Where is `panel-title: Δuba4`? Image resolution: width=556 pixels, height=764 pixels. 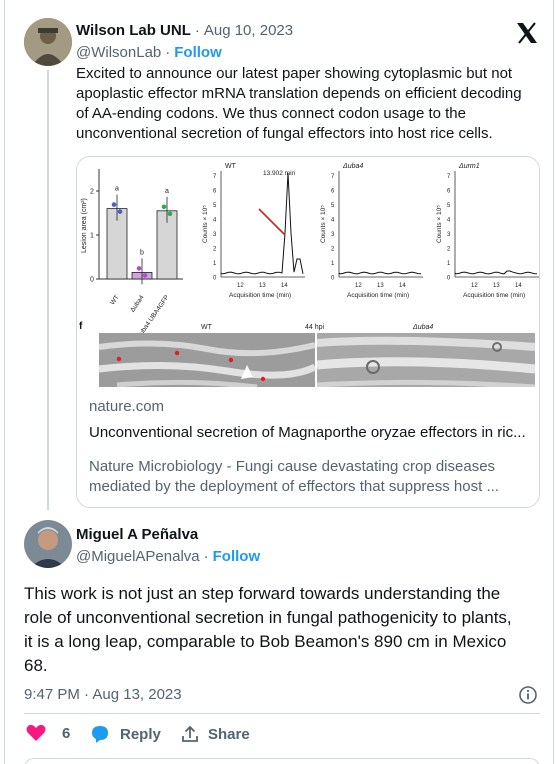 panel-title: Δuba4 is located at coordinates (352, 166).